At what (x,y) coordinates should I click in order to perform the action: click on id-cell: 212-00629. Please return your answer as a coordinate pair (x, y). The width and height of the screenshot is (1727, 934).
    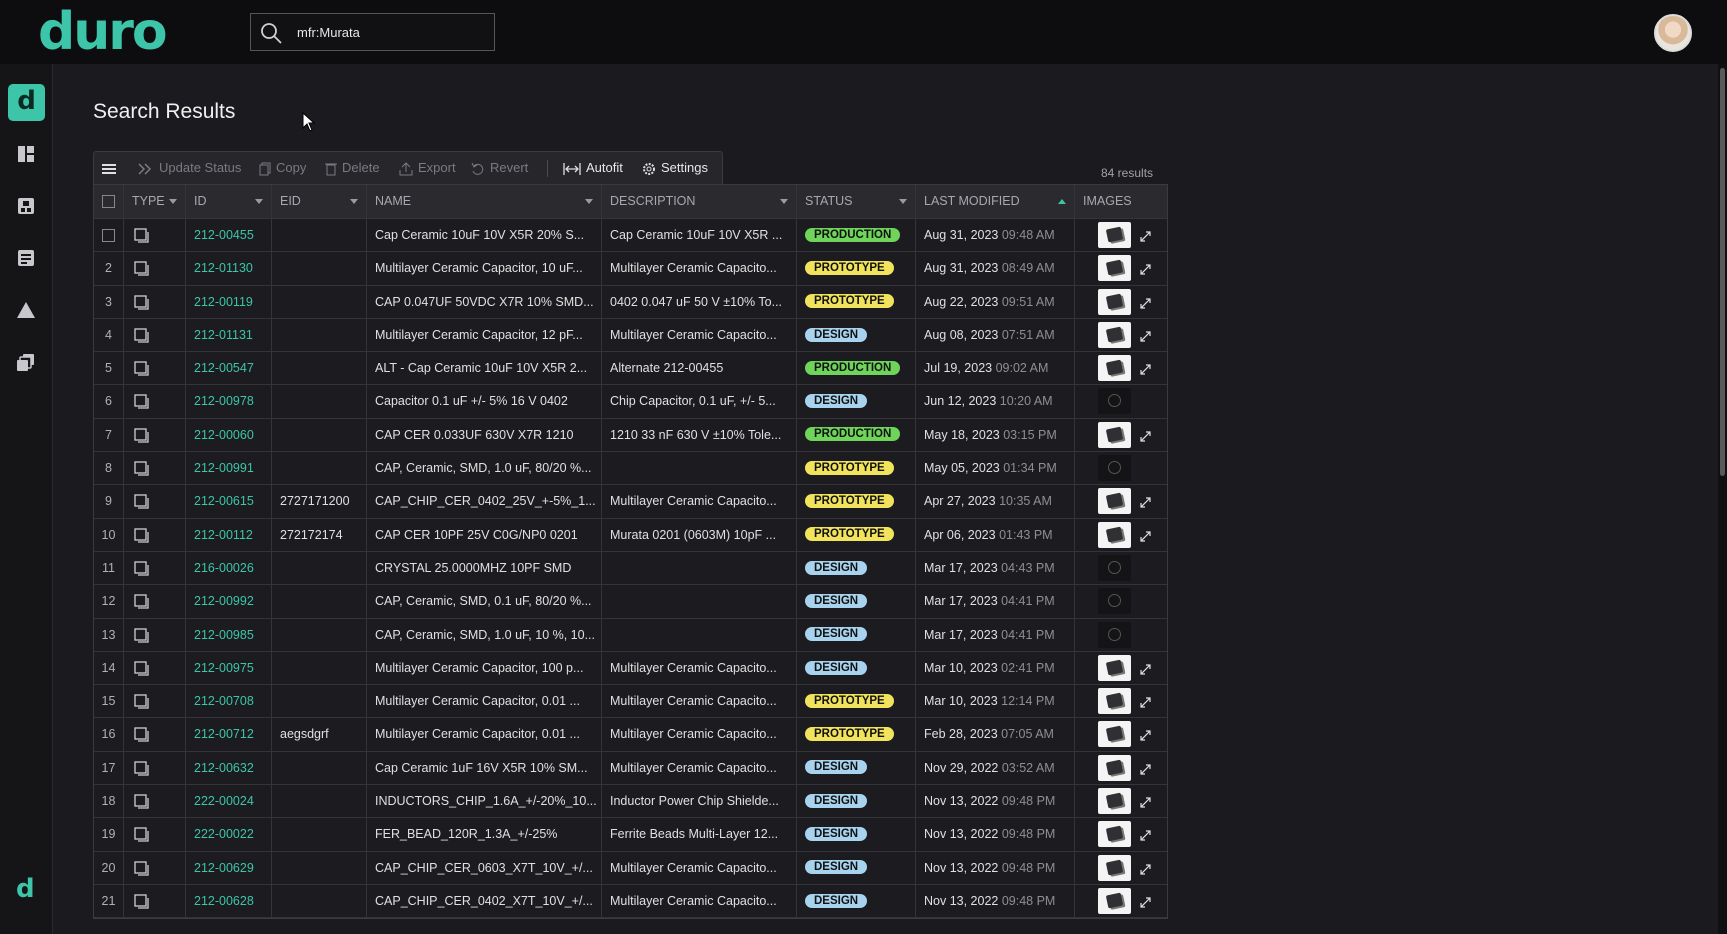
    Looking at the image, I should click on (229, 867).